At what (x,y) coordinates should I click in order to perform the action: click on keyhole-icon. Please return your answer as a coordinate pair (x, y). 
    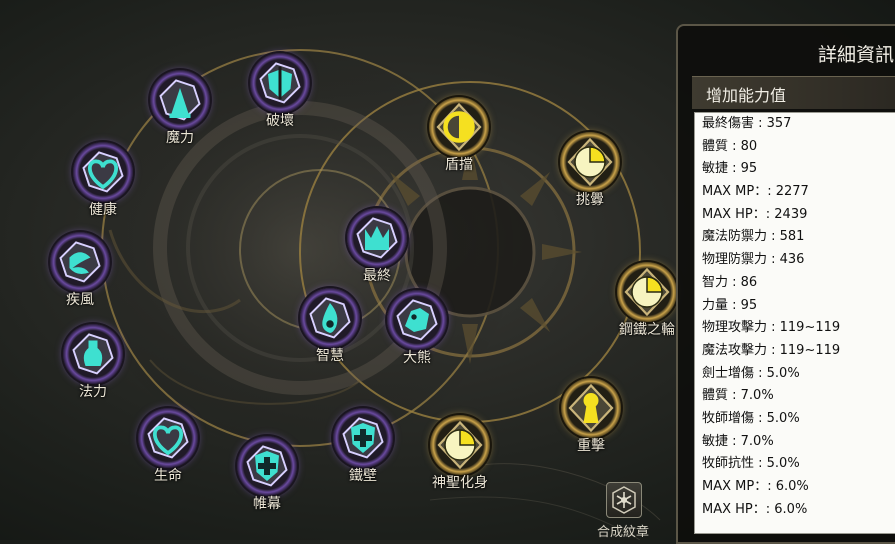
    Looking at the image, I should click on (591, 408).